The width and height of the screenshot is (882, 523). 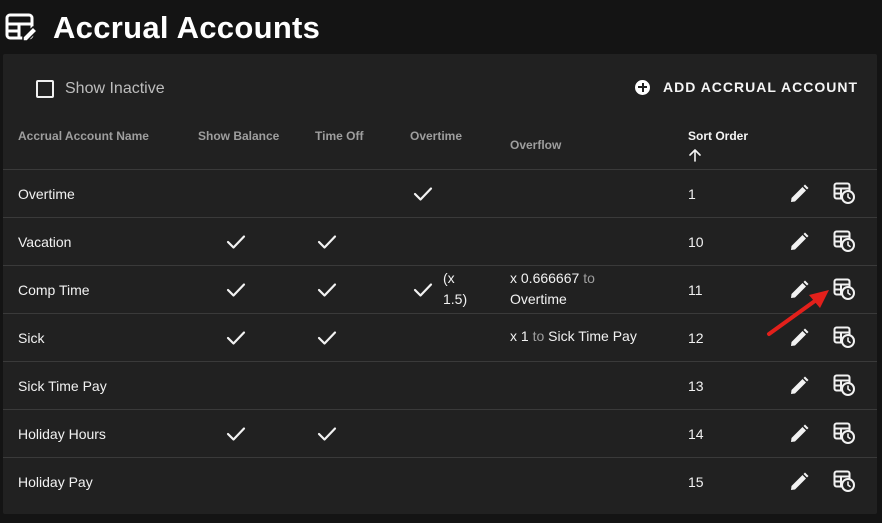 I want to click on overflow-target: Overtime, so click(x=538, y=299).